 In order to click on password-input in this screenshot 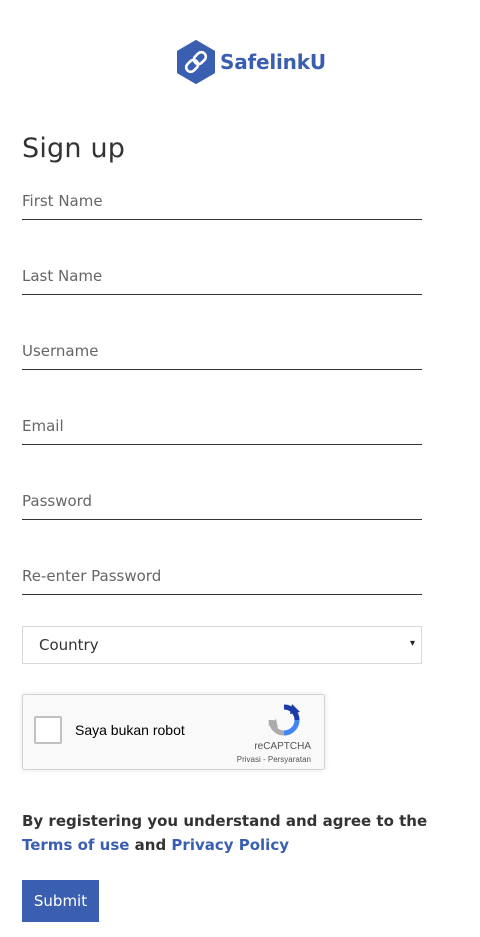, I will do `click(222, 500)`.